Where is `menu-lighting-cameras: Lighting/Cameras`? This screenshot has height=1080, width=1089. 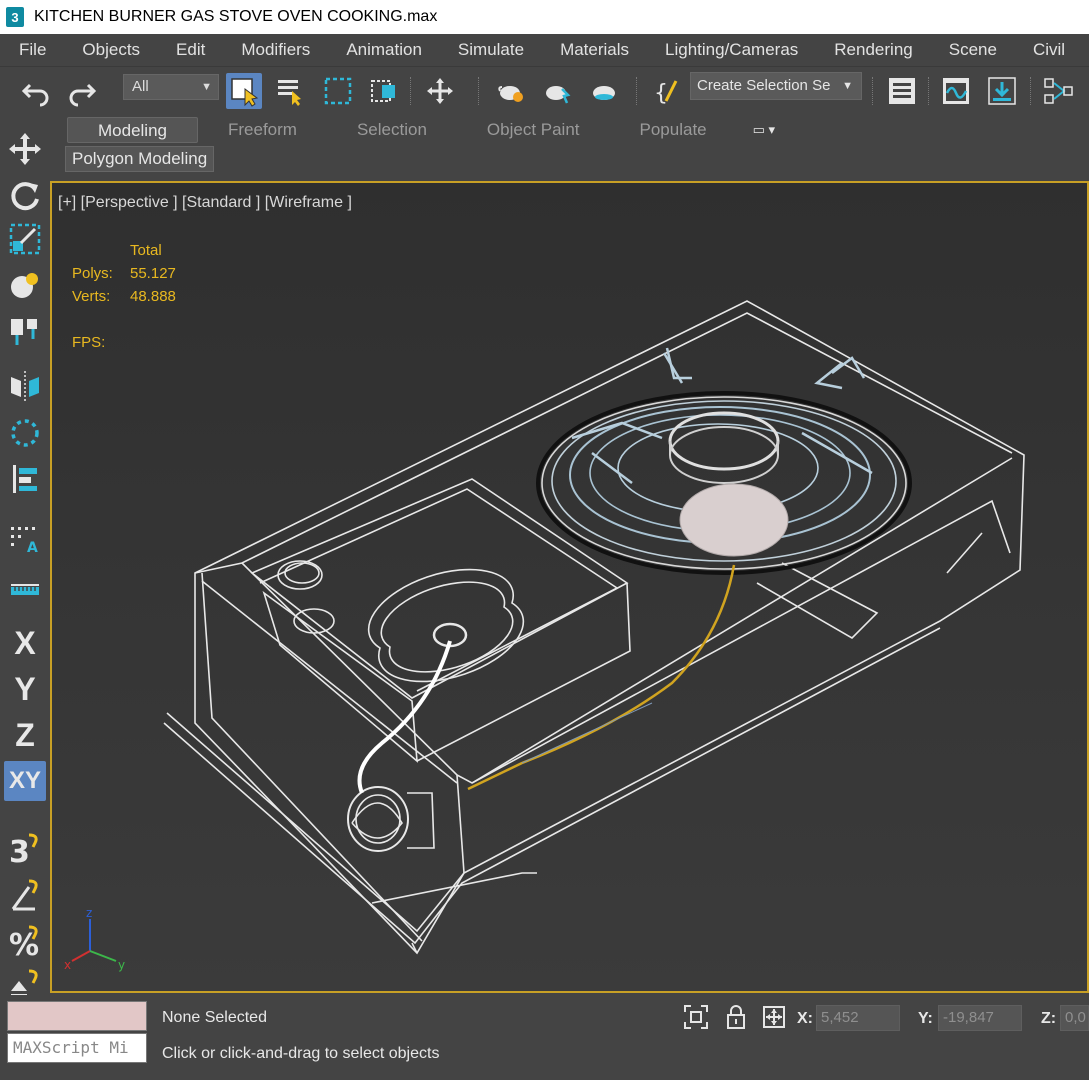 menu-lighting-cameras: Lighting/Cameras is located at coordinates (731, 50).